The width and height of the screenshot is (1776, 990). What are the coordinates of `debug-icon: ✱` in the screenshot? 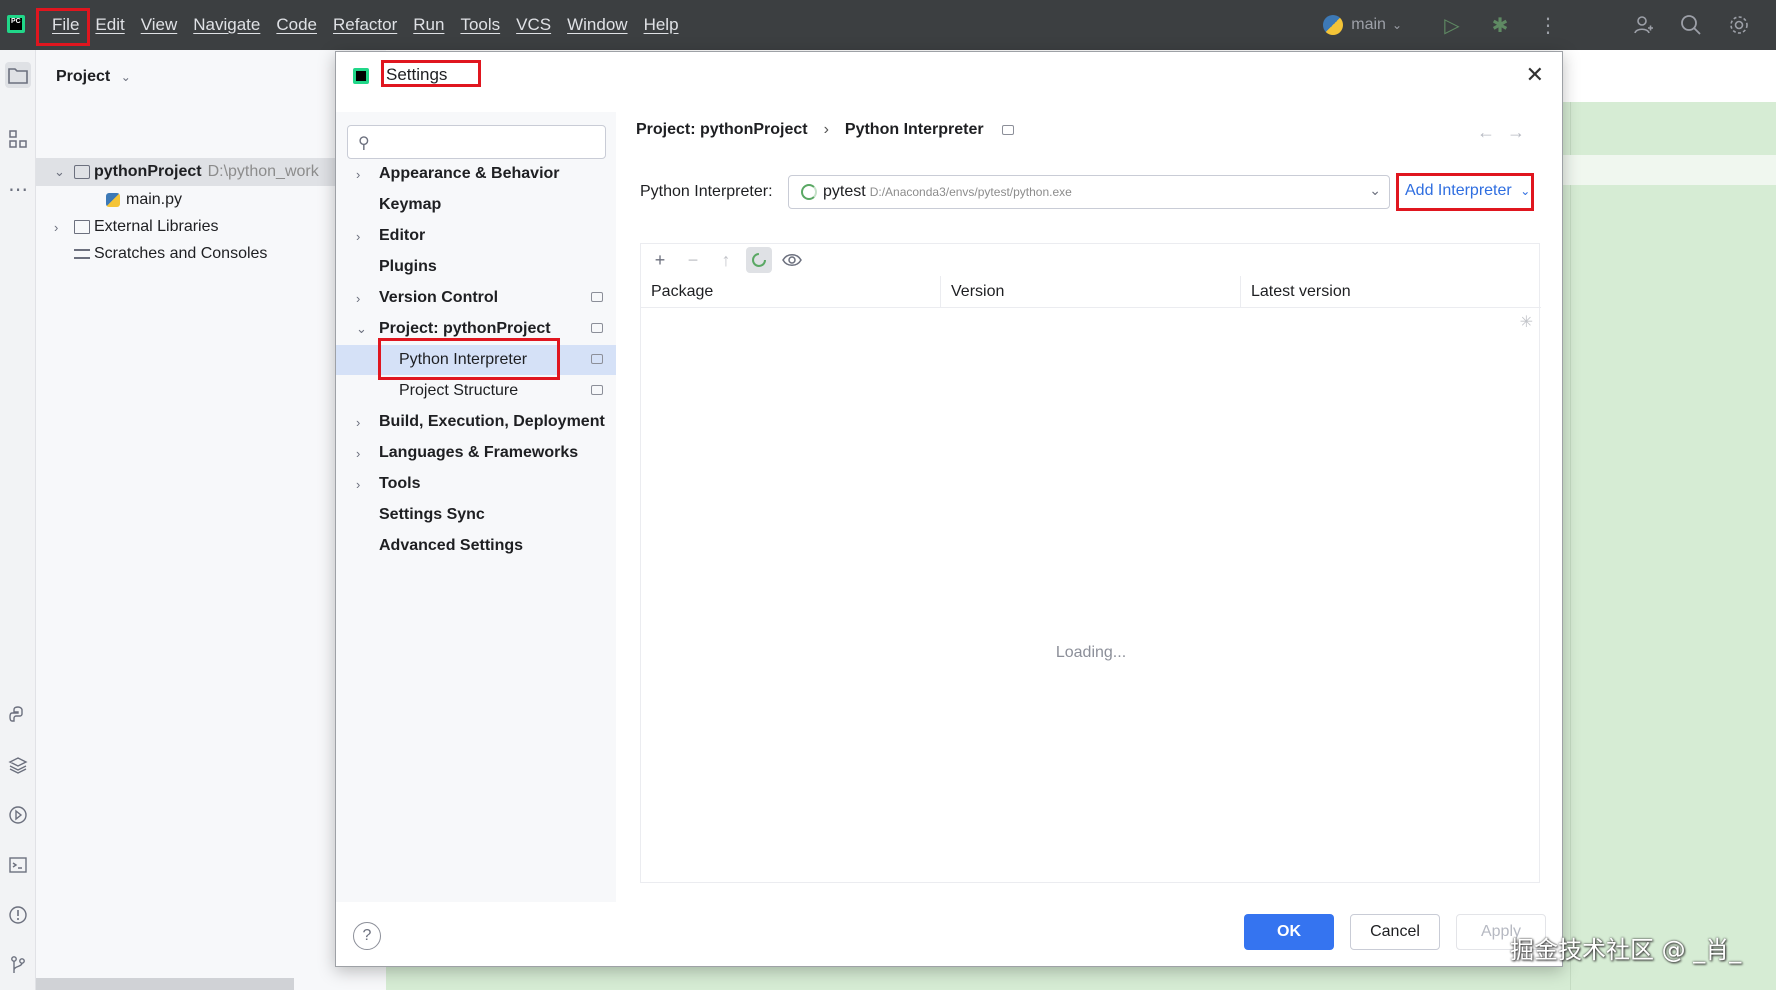 It's located at (1500, 25).